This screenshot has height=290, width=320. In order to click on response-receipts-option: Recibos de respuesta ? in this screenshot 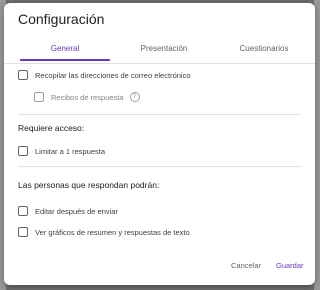, I will do `click(87, 97)`.